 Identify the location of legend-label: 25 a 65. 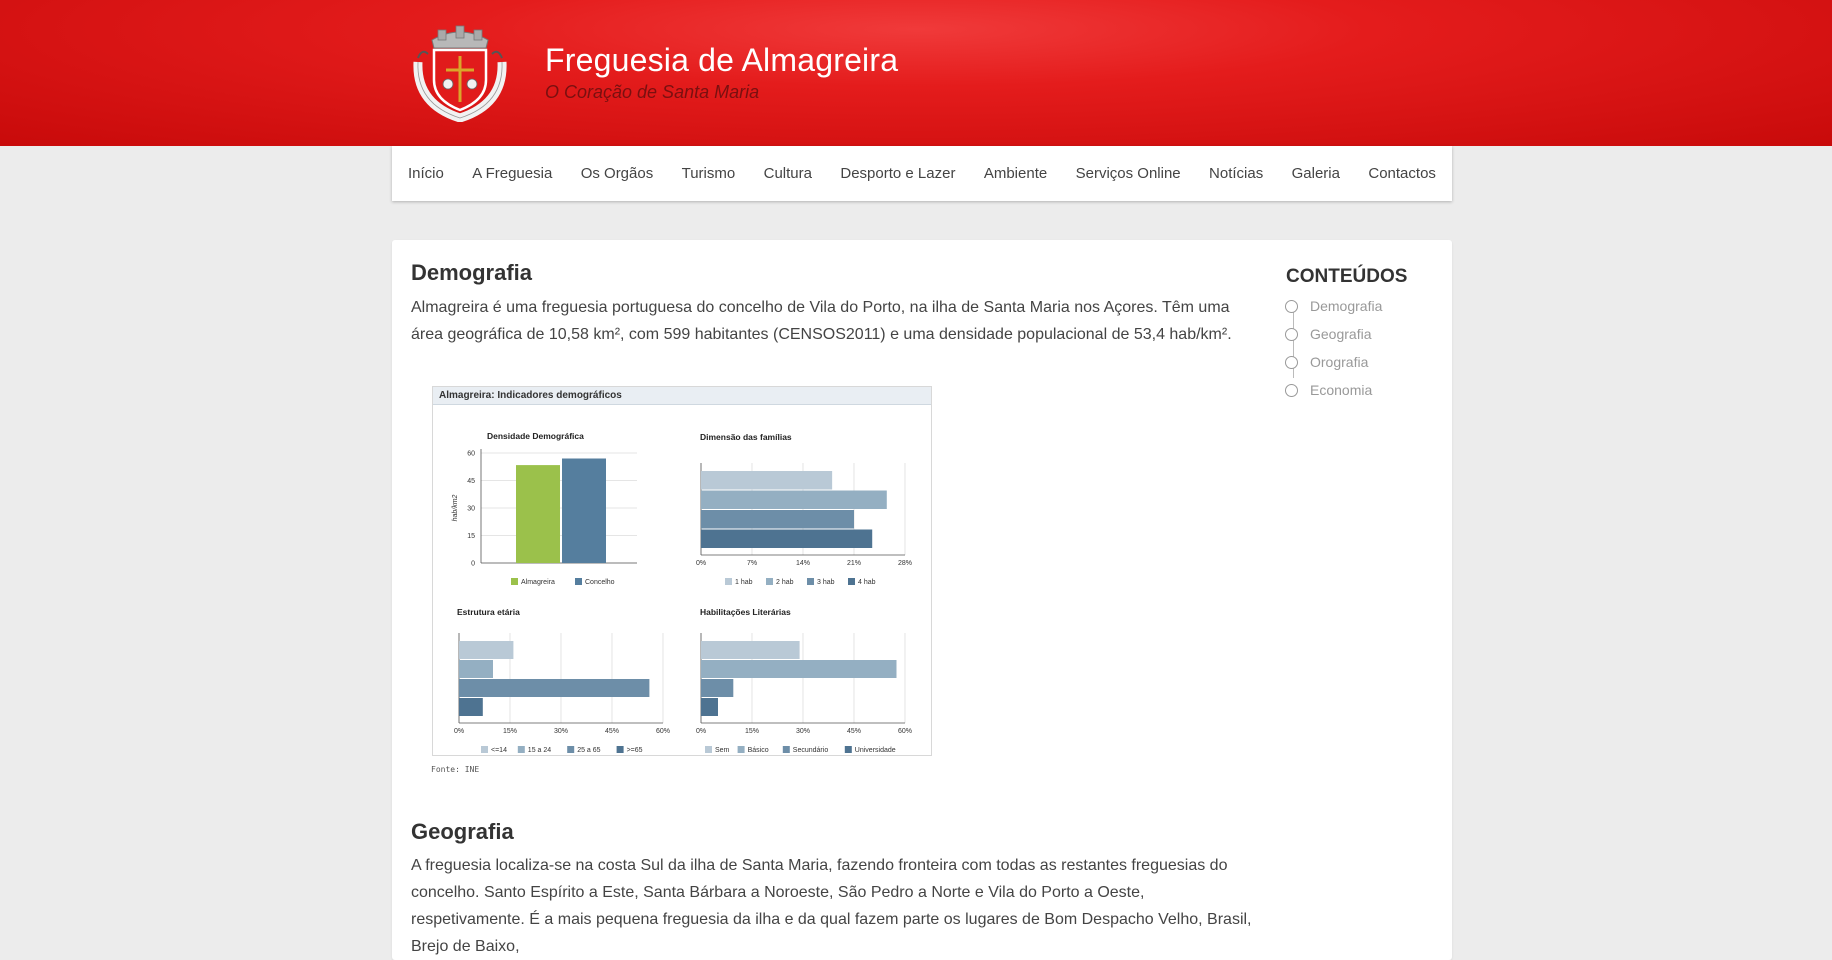
(588, 750).